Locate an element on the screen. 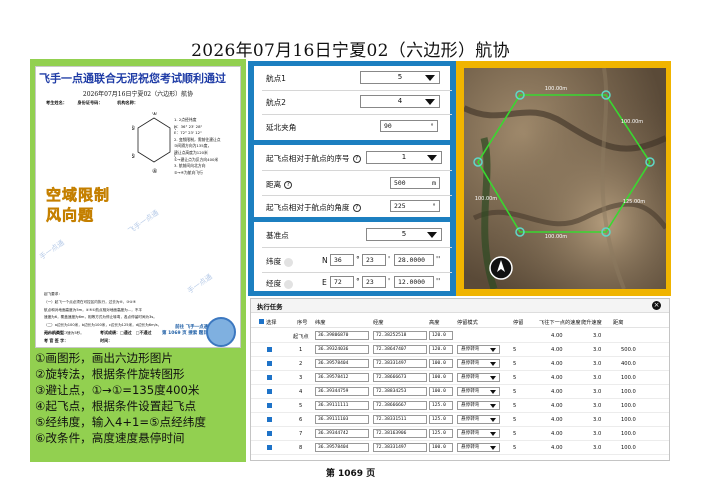 The image size is (701, 496). lon-sec-input: 12.0000 is located at coordinates (414, 282).